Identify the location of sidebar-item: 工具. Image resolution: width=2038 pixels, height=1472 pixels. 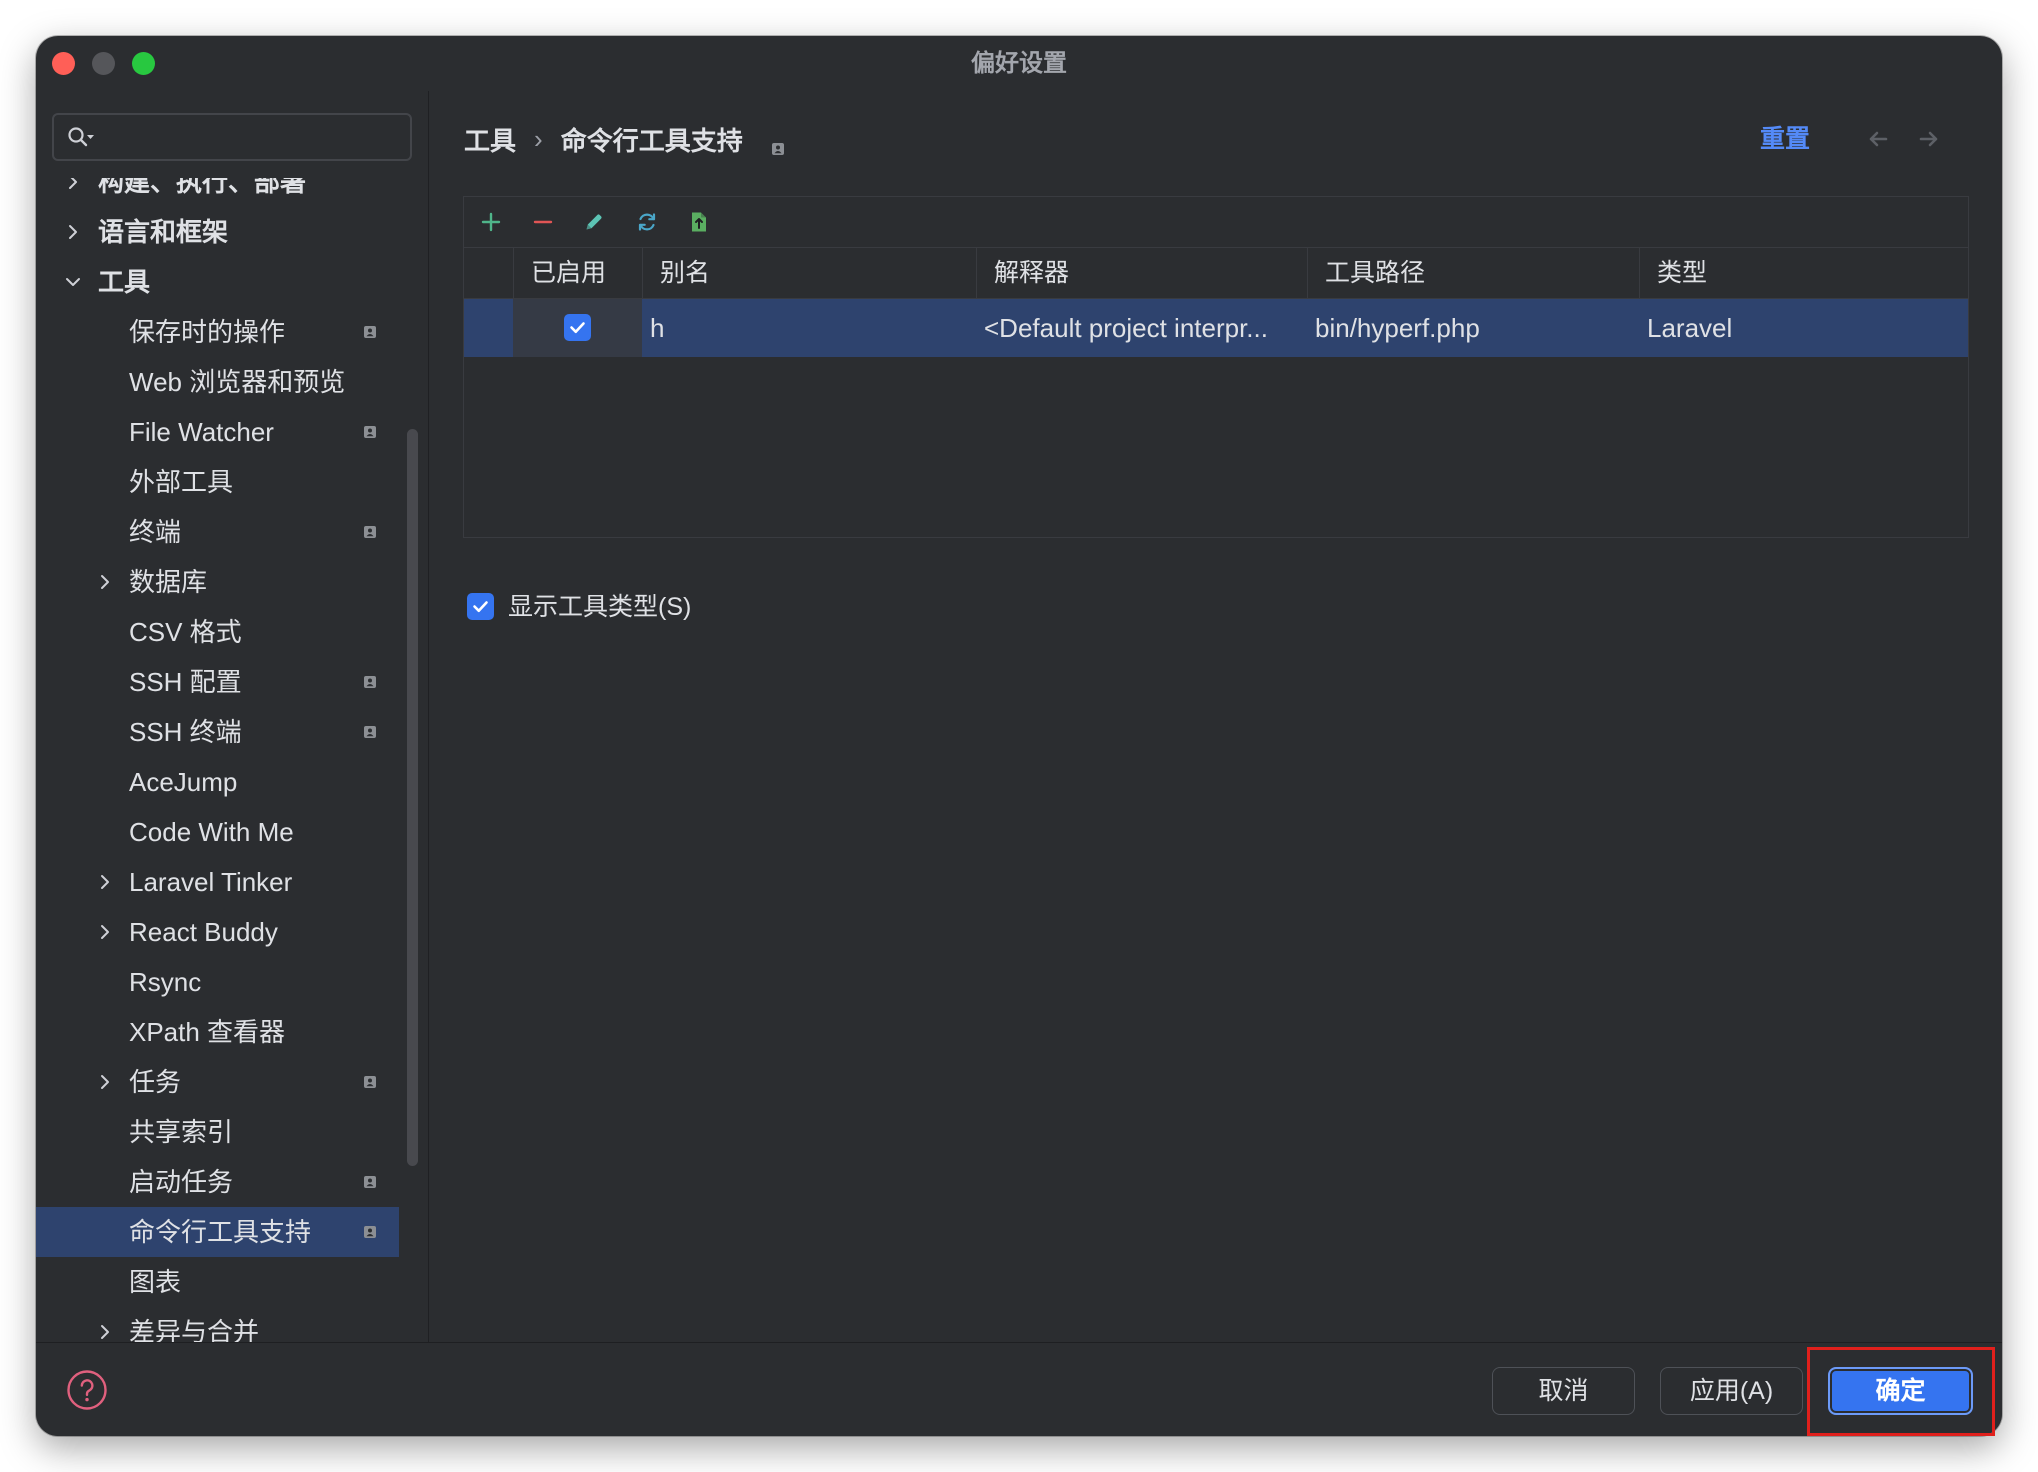
(217, 282).